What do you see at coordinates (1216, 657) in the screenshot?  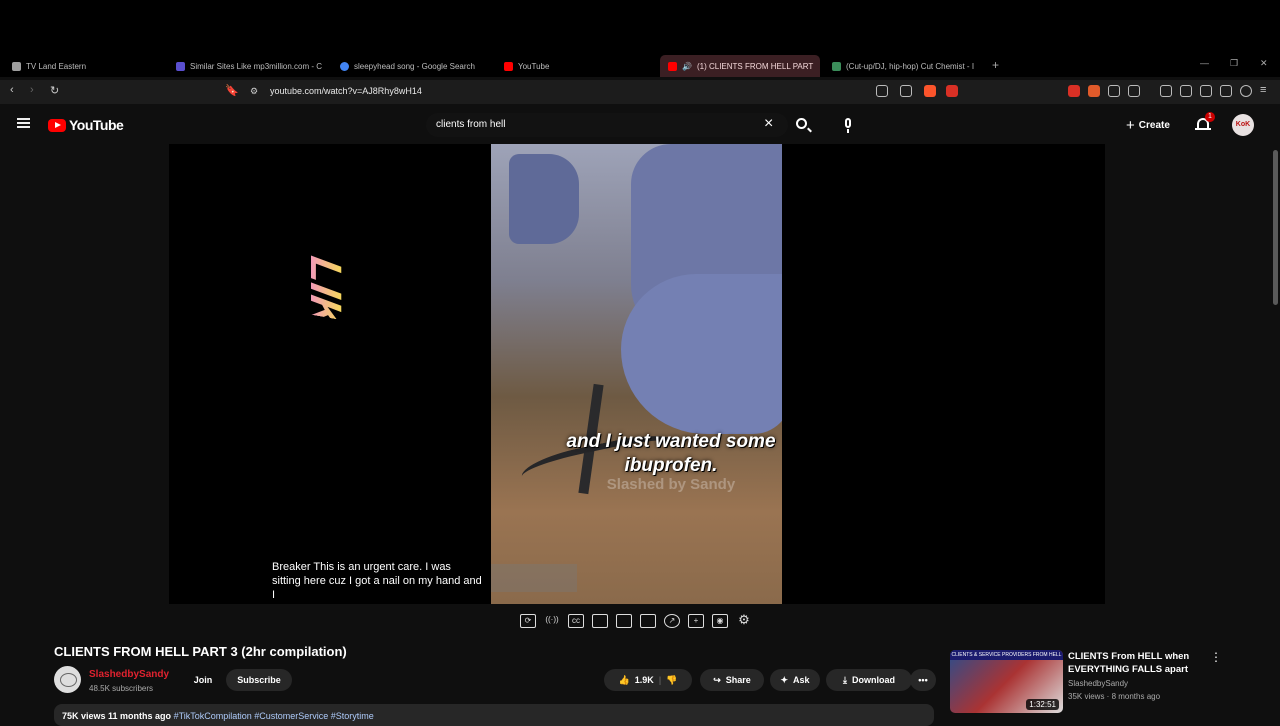 I see `kebab-menu-icon: ⋮` at bounding box center [1216, 657].